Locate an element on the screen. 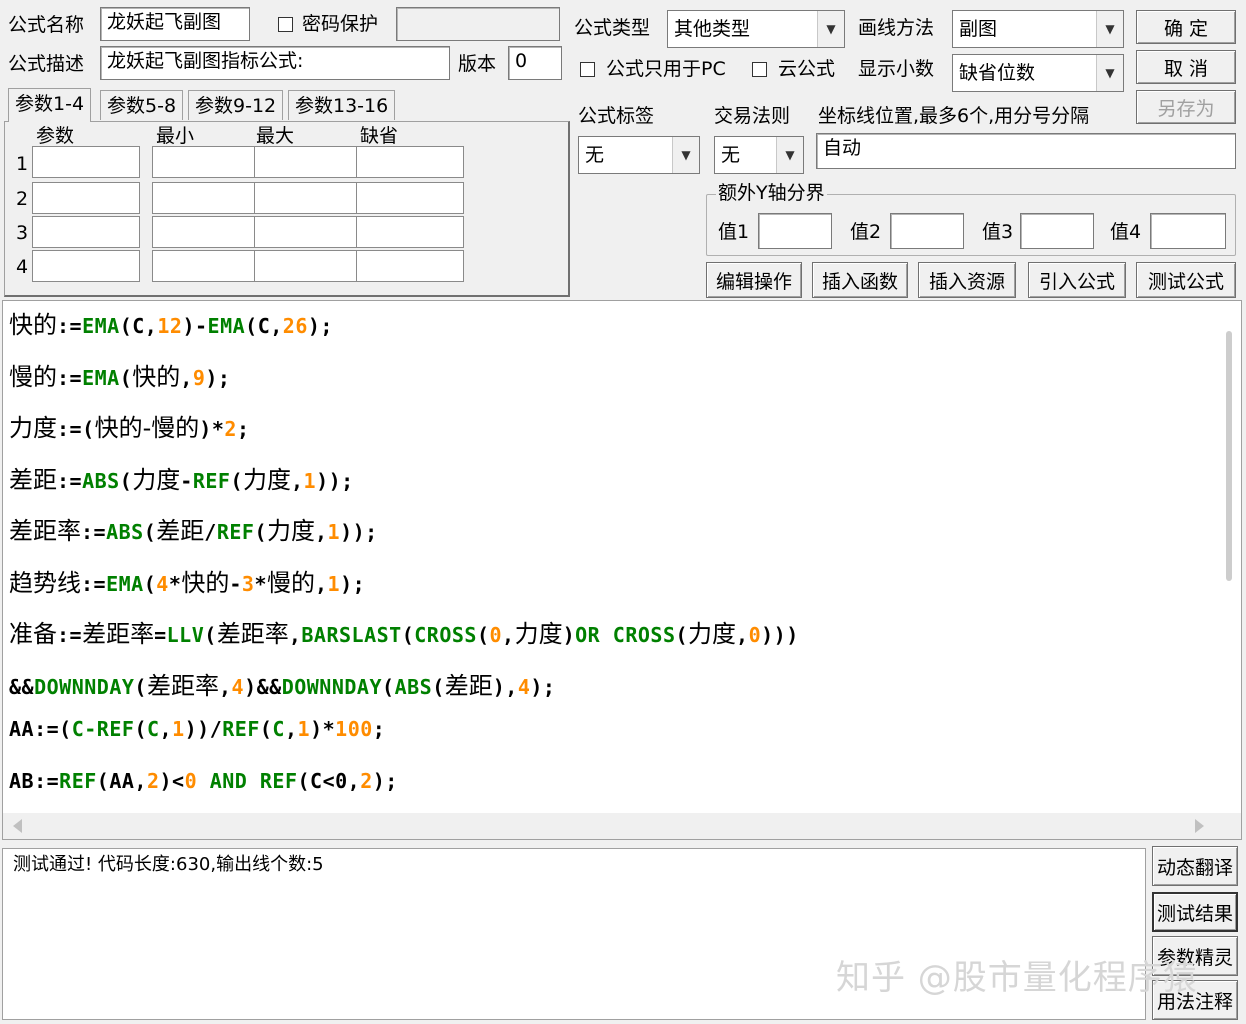  axis-input: 自动 is located at coordinates (1026, 151).